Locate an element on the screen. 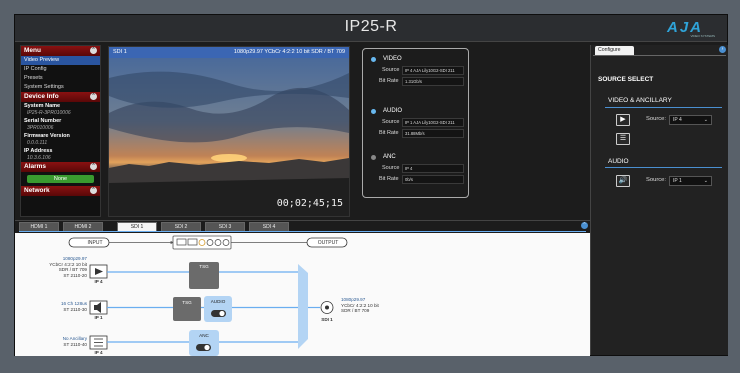  title-bar: IP25-R AJA VIDEO SYSTEMS is located at coordinates (371, 28).